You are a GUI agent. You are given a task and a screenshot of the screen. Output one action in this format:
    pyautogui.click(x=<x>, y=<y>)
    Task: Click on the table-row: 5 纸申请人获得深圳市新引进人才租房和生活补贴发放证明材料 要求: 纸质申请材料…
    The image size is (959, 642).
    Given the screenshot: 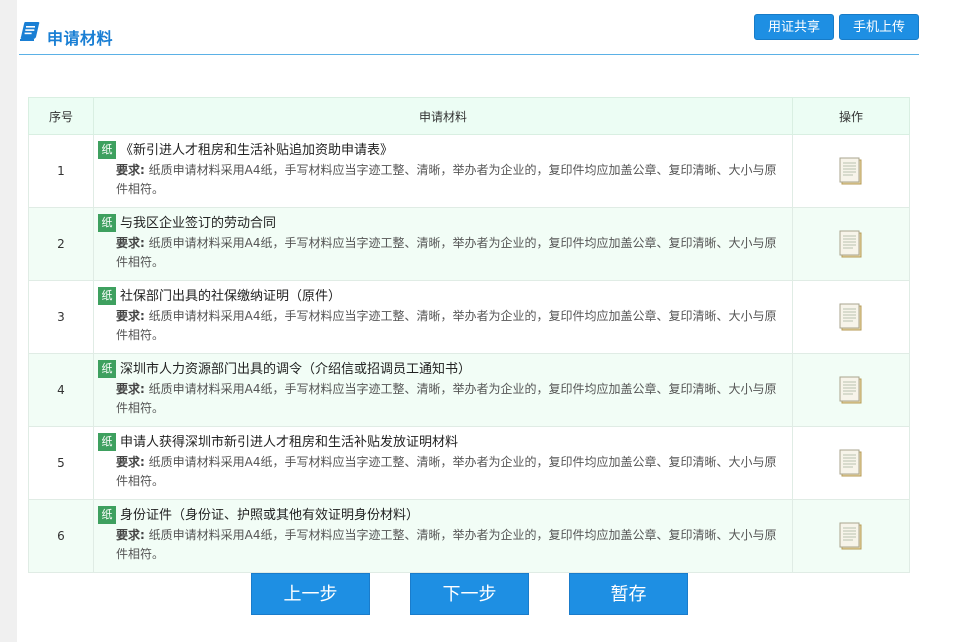 What is the action you would take?
    pyautogui.click(x=469, y=463)
    